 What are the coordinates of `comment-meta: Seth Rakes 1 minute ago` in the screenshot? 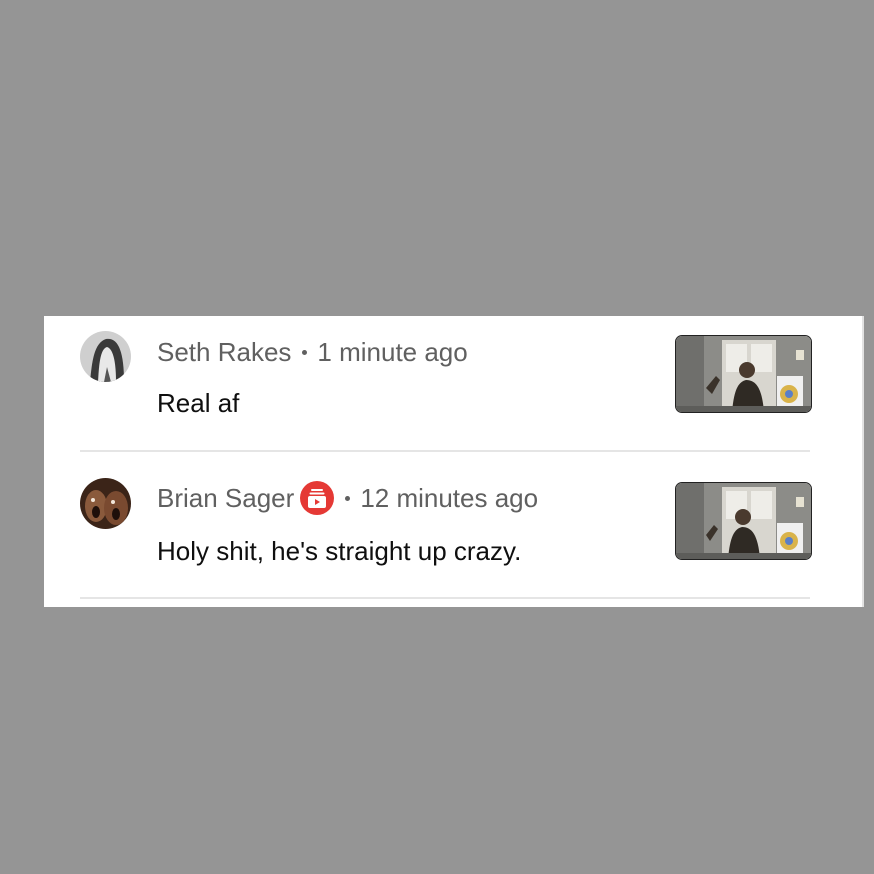 It's located at (312, 352).